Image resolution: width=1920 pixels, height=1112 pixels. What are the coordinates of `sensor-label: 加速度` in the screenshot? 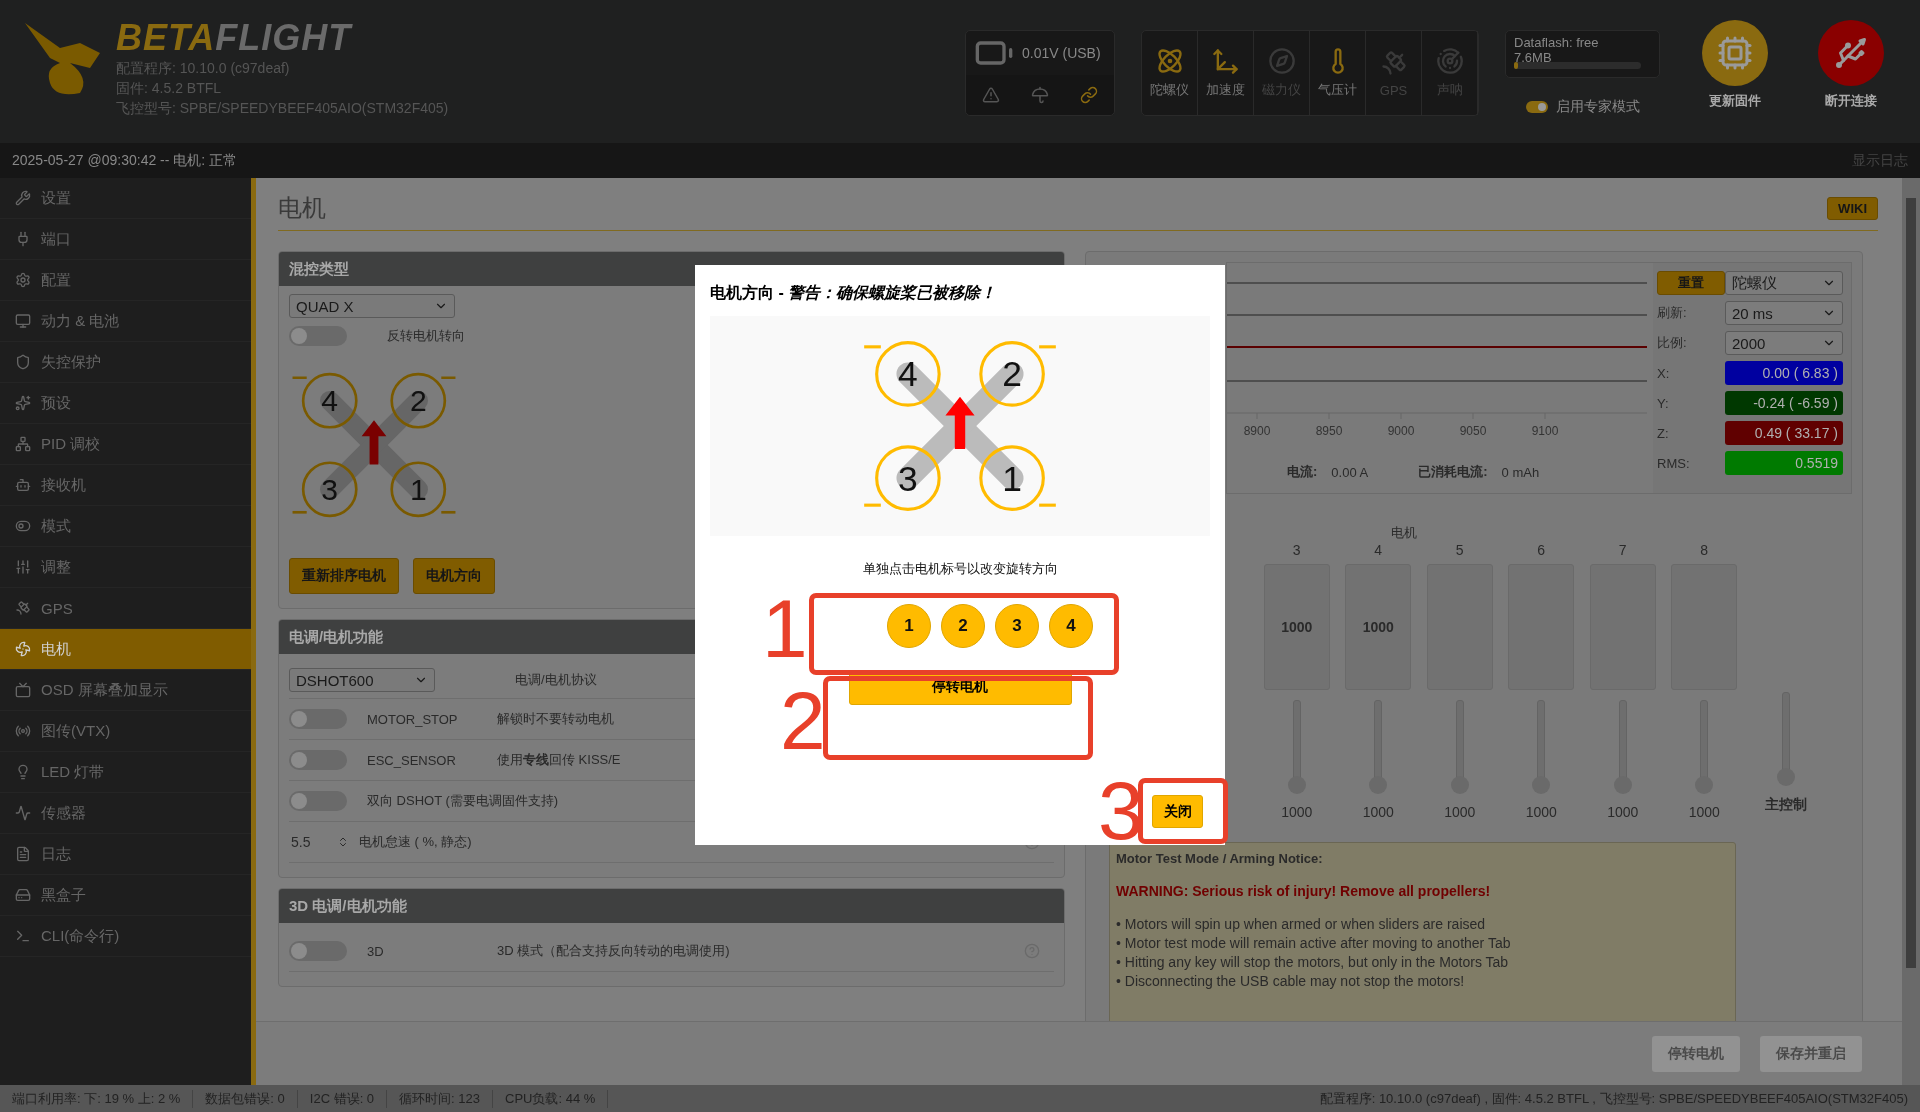 It's located at (1225, 90).